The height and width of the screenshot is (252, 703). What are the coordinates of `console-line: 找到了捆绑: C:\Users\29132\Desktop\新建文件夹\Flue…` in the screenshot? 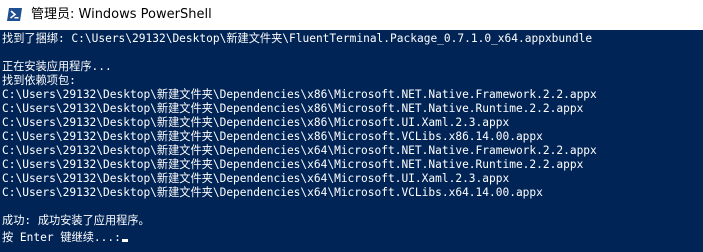 It's located at (297, 38).